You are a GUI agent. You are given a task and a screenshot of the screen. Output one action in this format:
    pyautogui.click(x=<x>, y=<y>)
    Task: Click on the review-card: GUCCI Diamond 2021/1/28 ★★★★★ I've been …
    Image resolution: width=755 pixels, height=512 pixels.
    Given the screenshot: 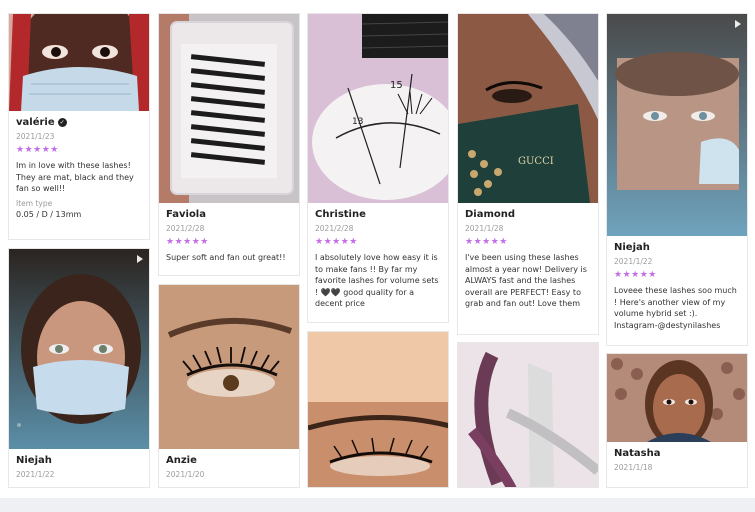 What is the action you would take?
    pyautogui.click(x=528, y=174)
    